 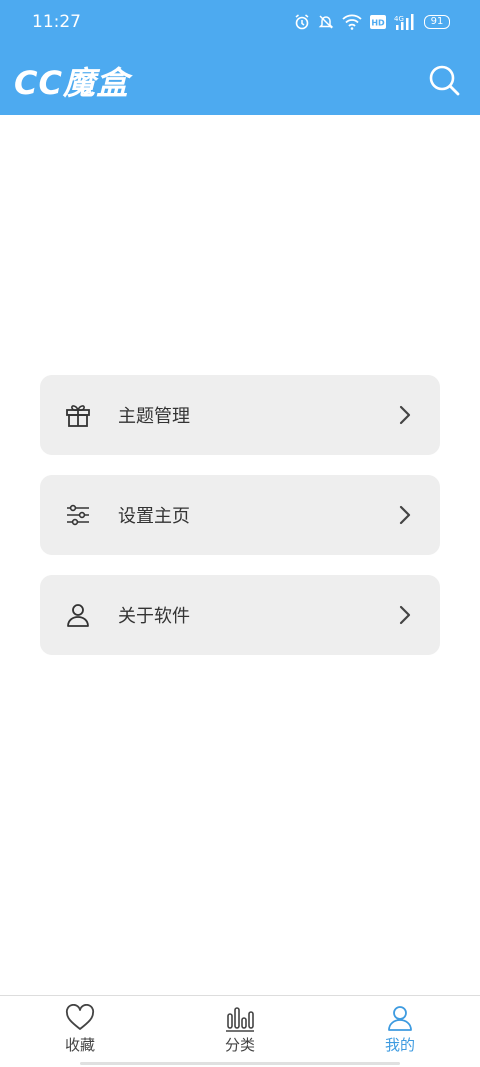 What do you see at coordinates (240, 1034) in the screenshot?
I see `tab-categories: 分类` at bounding box center [240, 1034].